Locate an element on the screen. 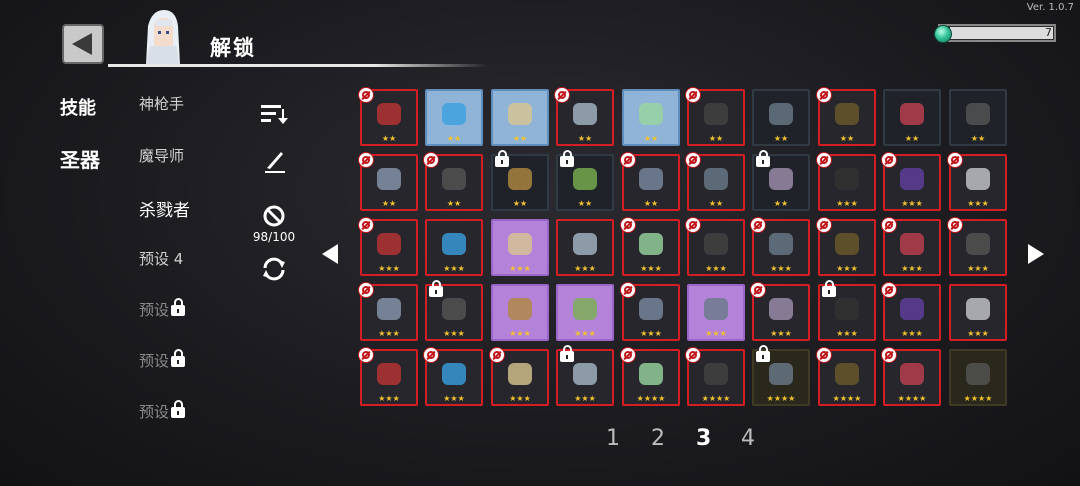  relic-stars: ★★★★ is located at coordinates (847, 398).